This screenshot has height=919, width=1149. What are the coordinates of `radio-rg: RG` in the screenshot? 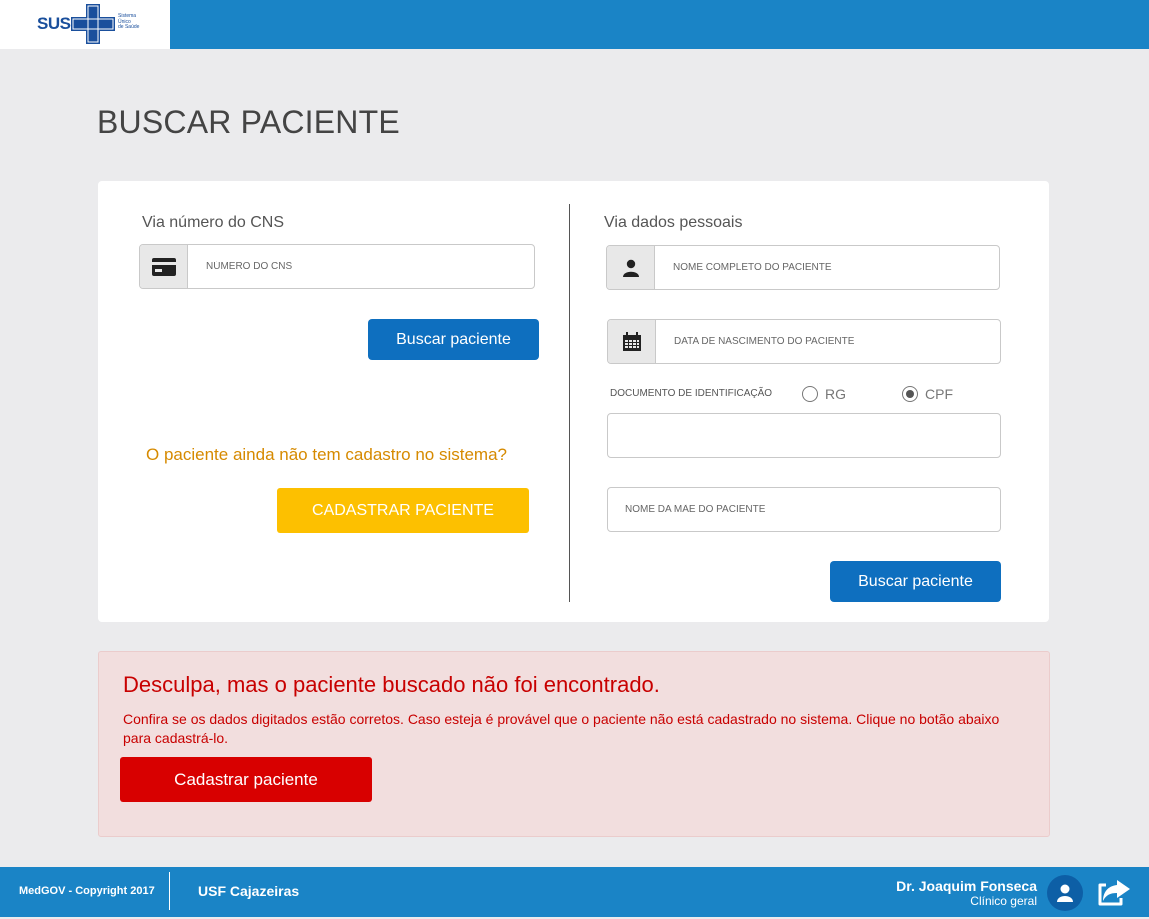 It's located at (824, 394).